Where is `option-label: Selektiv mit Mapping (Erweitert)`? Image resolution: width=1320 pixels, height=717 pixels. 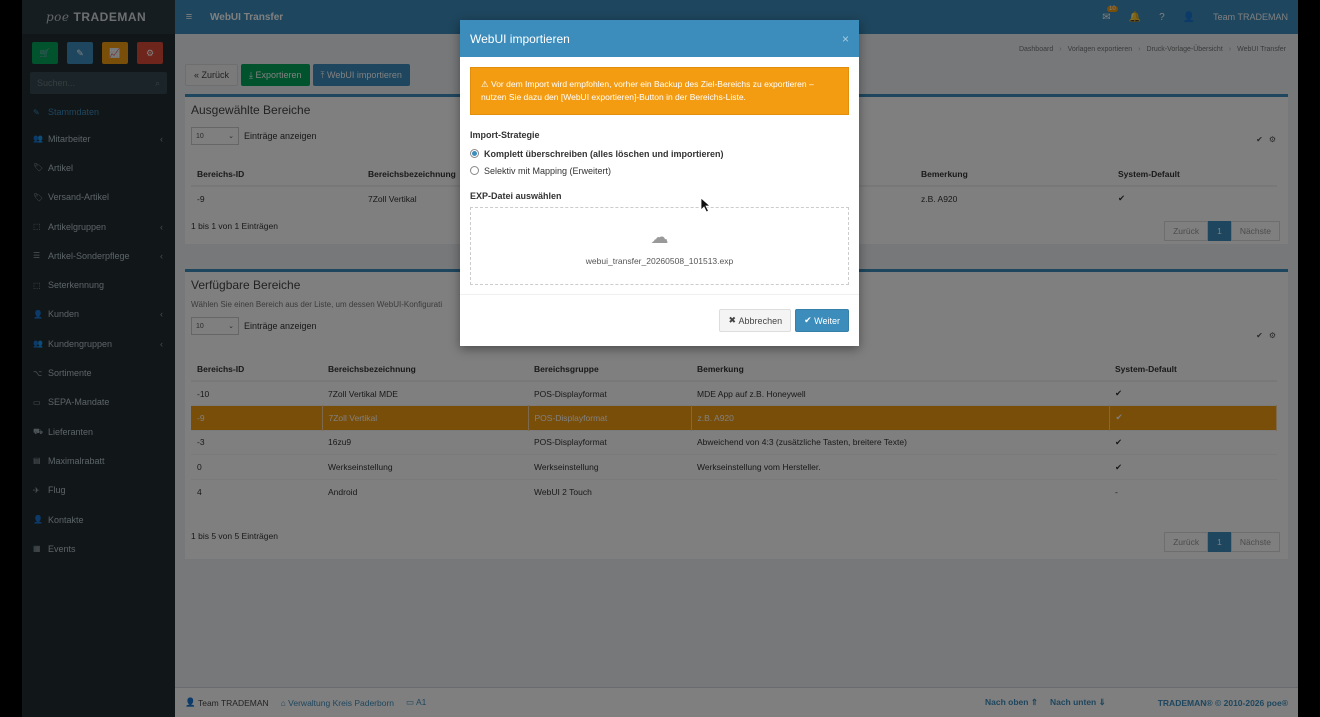
option-label: Selektiv mit Mapping (Erweitert) is located at coordinates (548, 170).